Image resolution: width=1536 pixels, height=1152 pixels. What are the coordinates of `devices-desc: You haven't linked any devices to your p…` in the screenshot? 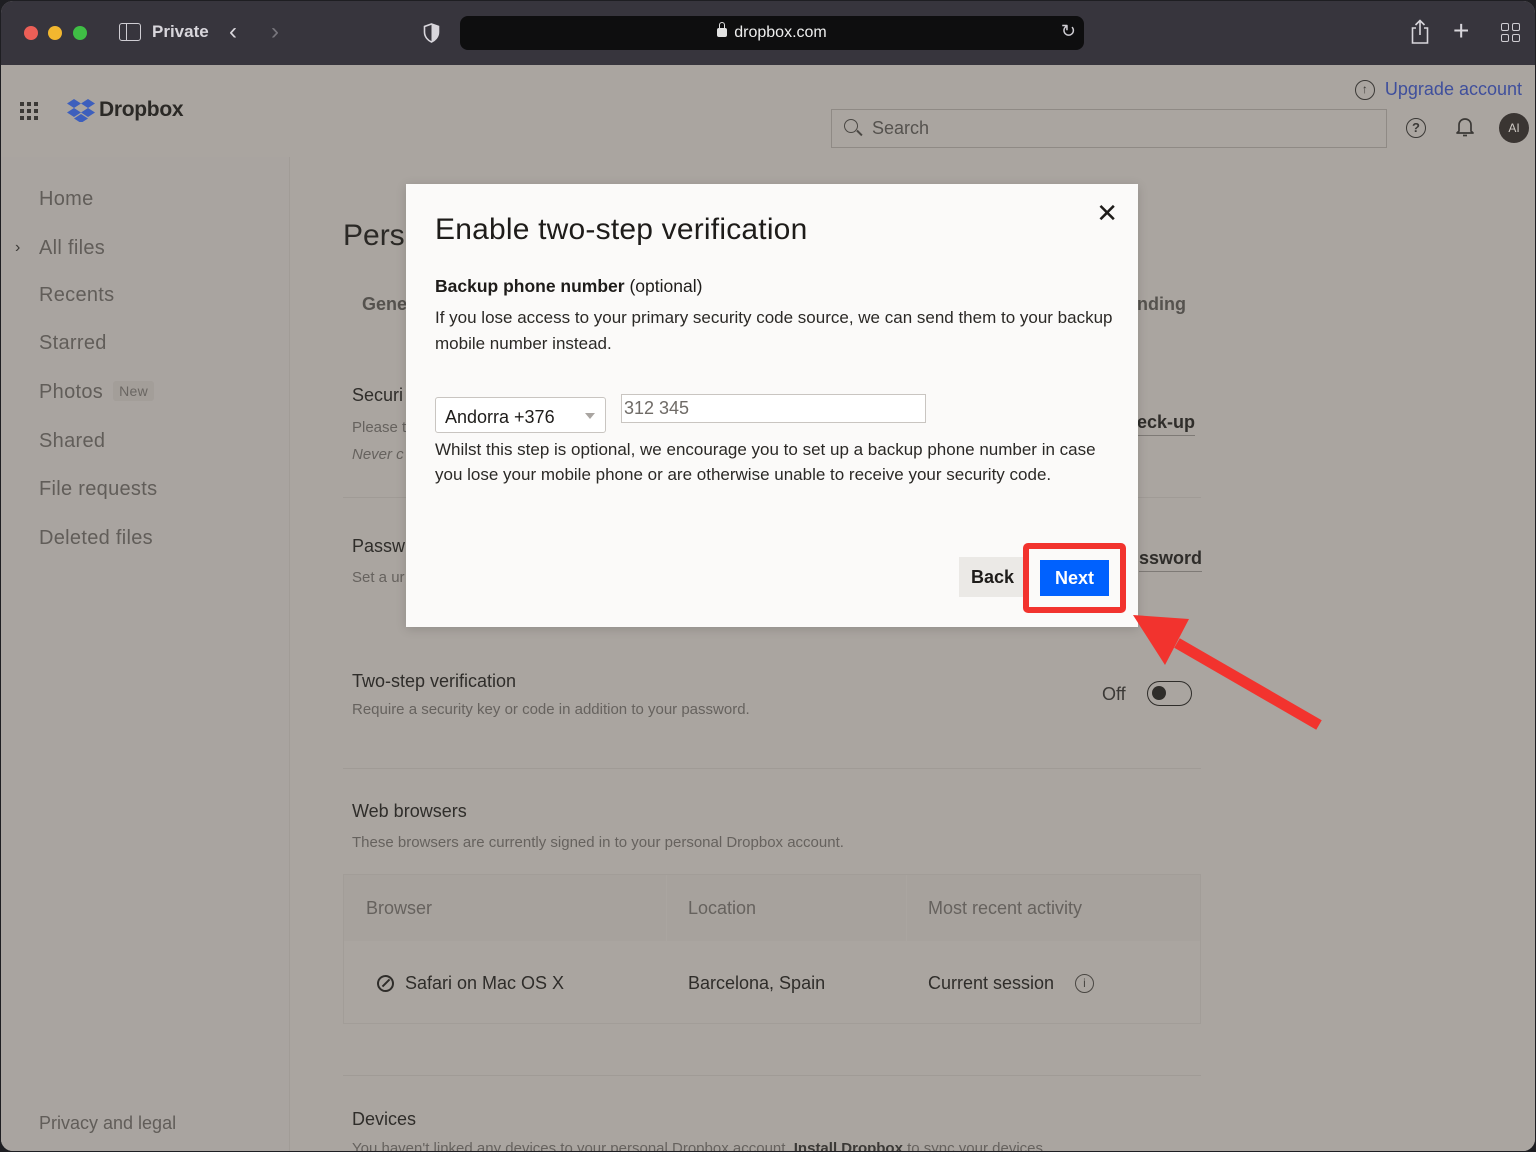 It's located at (699, 1145).